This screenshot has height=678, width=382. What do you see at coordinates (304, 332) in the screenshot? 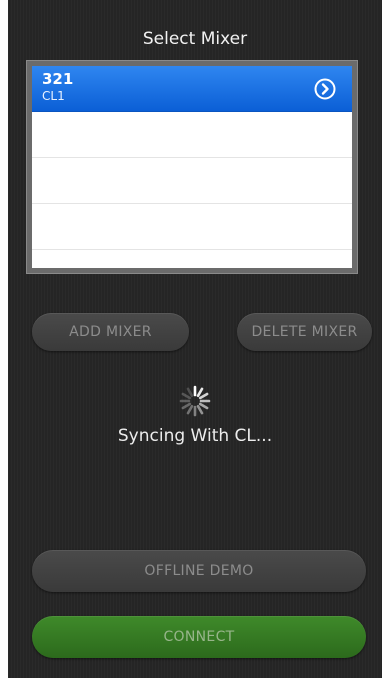
I see `delete-mixer-button: DELETE MIXER` at bounding box center [304, 332].